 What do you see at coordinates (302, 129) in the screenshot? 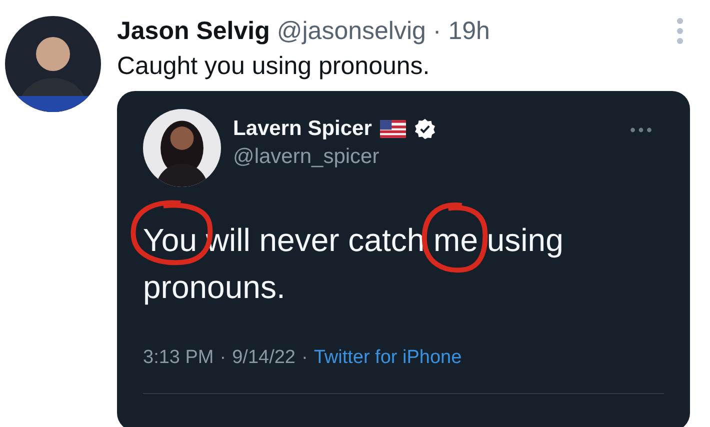
I see `quoted-author-name: Lavern Spicer` at bounding box center [302, 129].